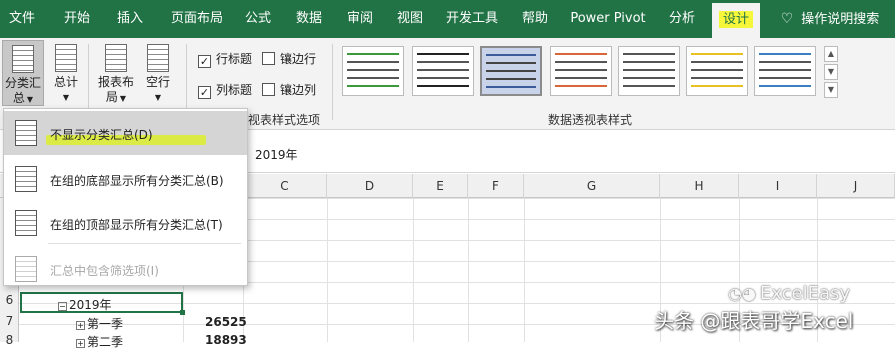  What do you see at coordinates (511, 71) in the screenshot?
I see `style-swatch-selected` at bounding box center [511, 71].